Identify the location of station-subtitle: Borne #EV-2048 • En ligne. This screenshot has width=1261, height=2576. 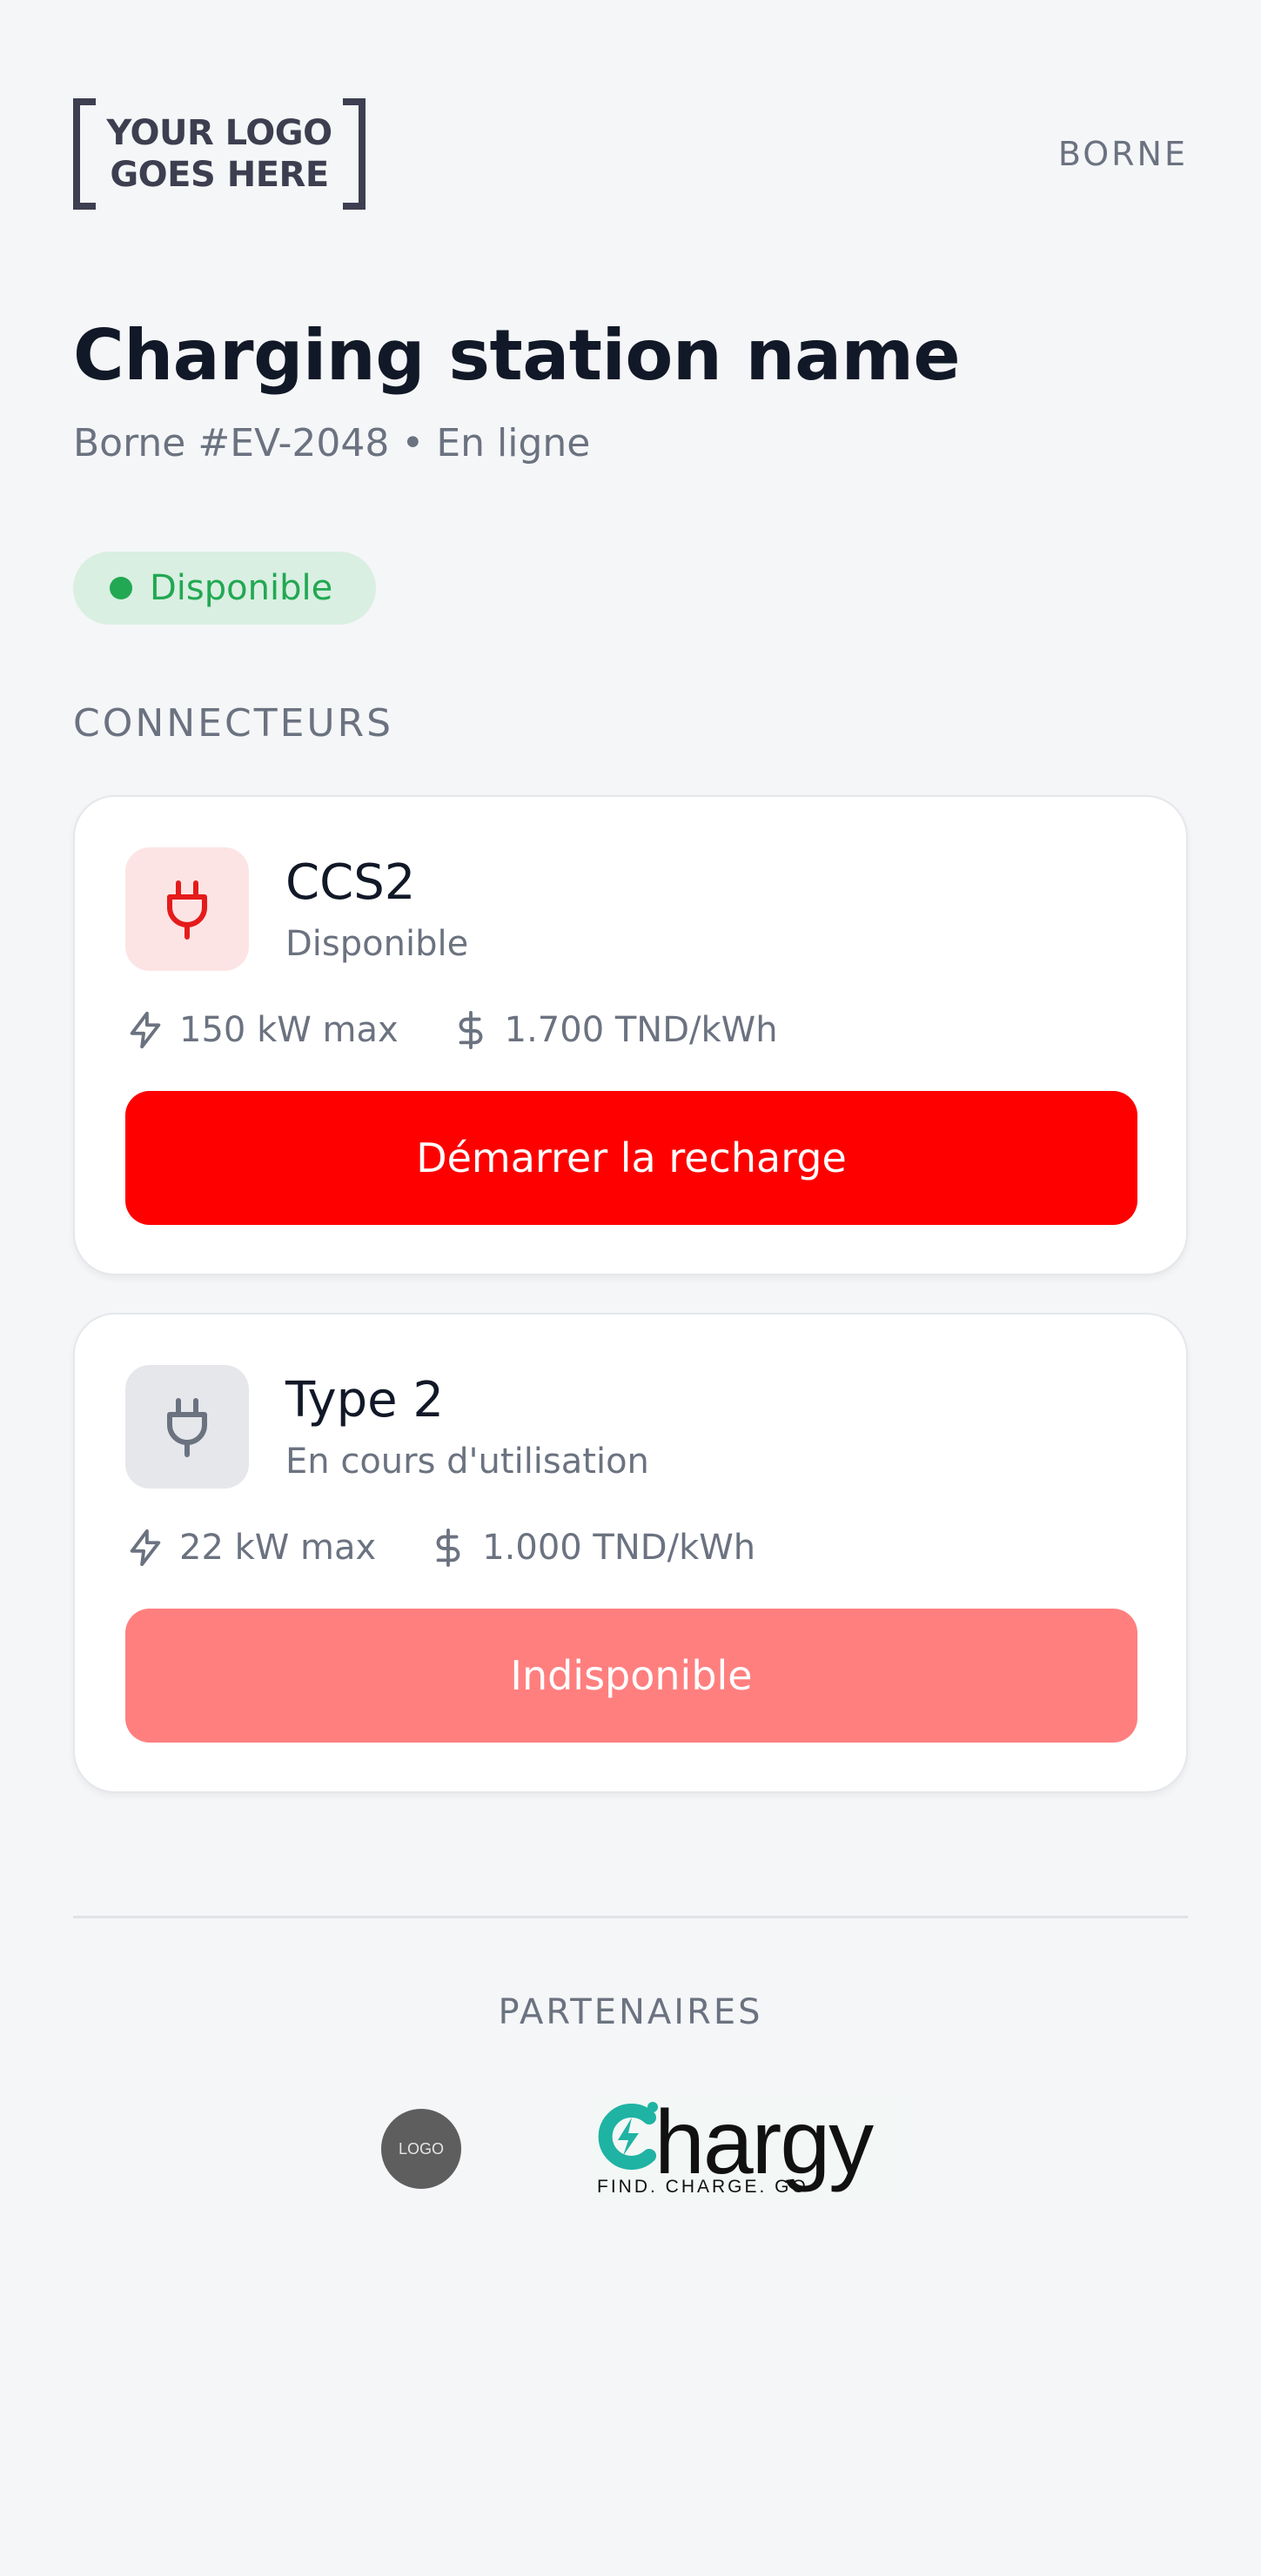
(332, 443).